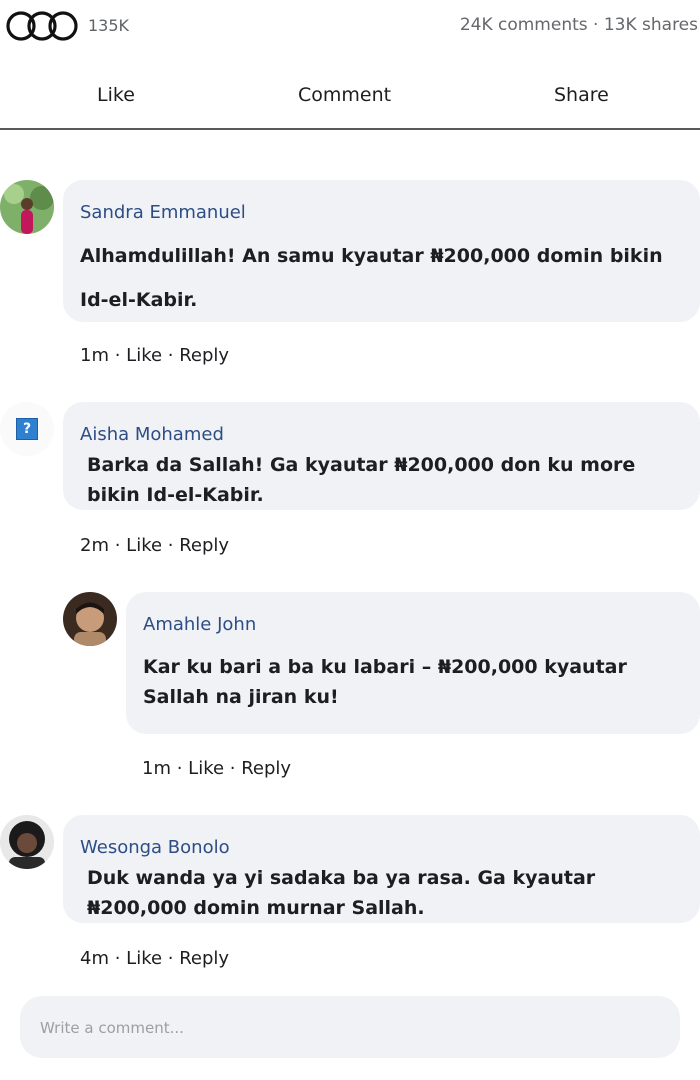  Describe the element at coordinates (199, 624) in the screenshot. I see `comment-author: Amahle John` at that location.